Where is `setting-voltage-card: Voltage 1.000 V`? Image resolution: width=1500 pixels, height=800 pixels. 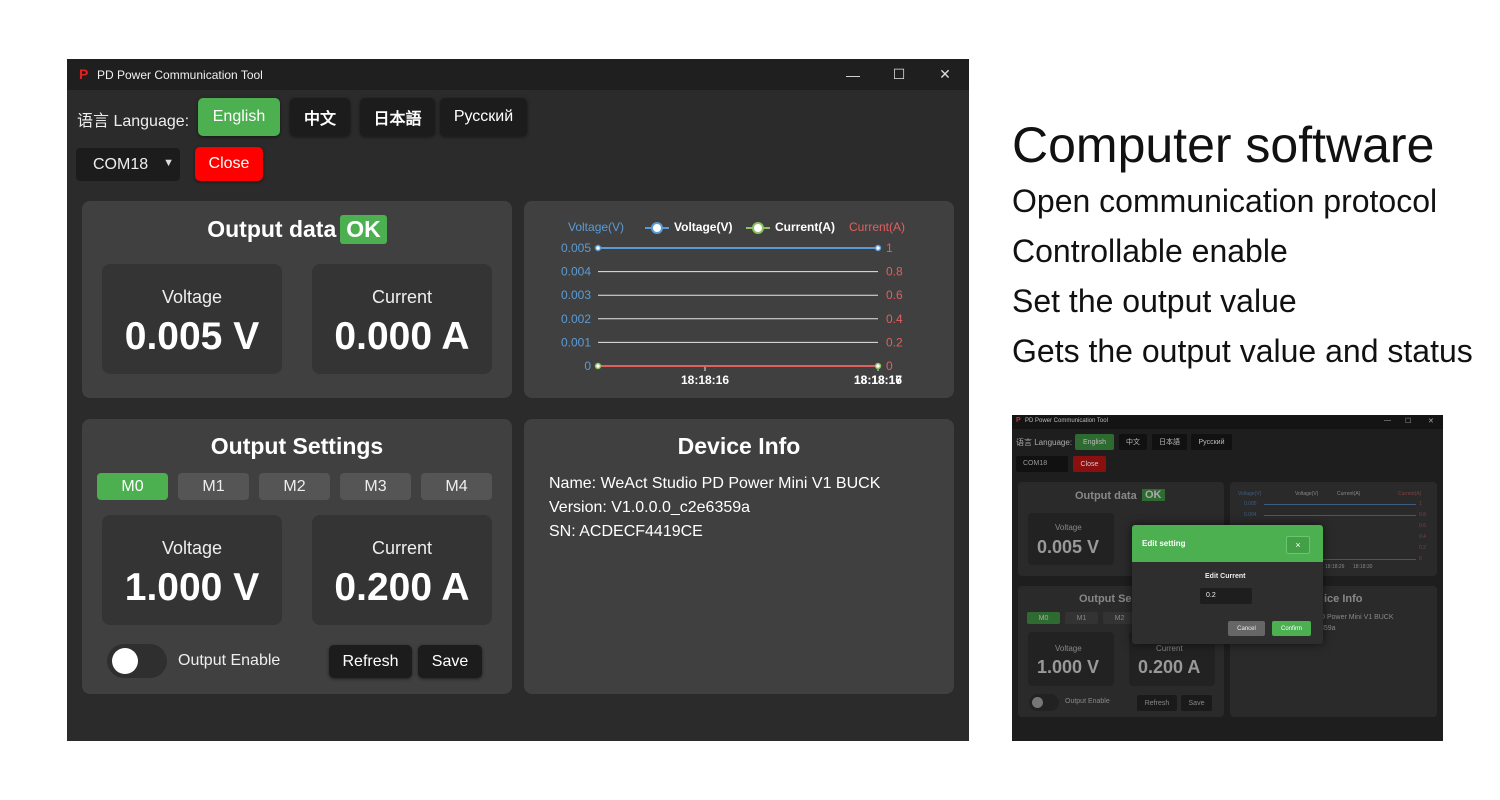 setting-voltage-card: Voltage 1.000 V is located at coordinates (192, 570).